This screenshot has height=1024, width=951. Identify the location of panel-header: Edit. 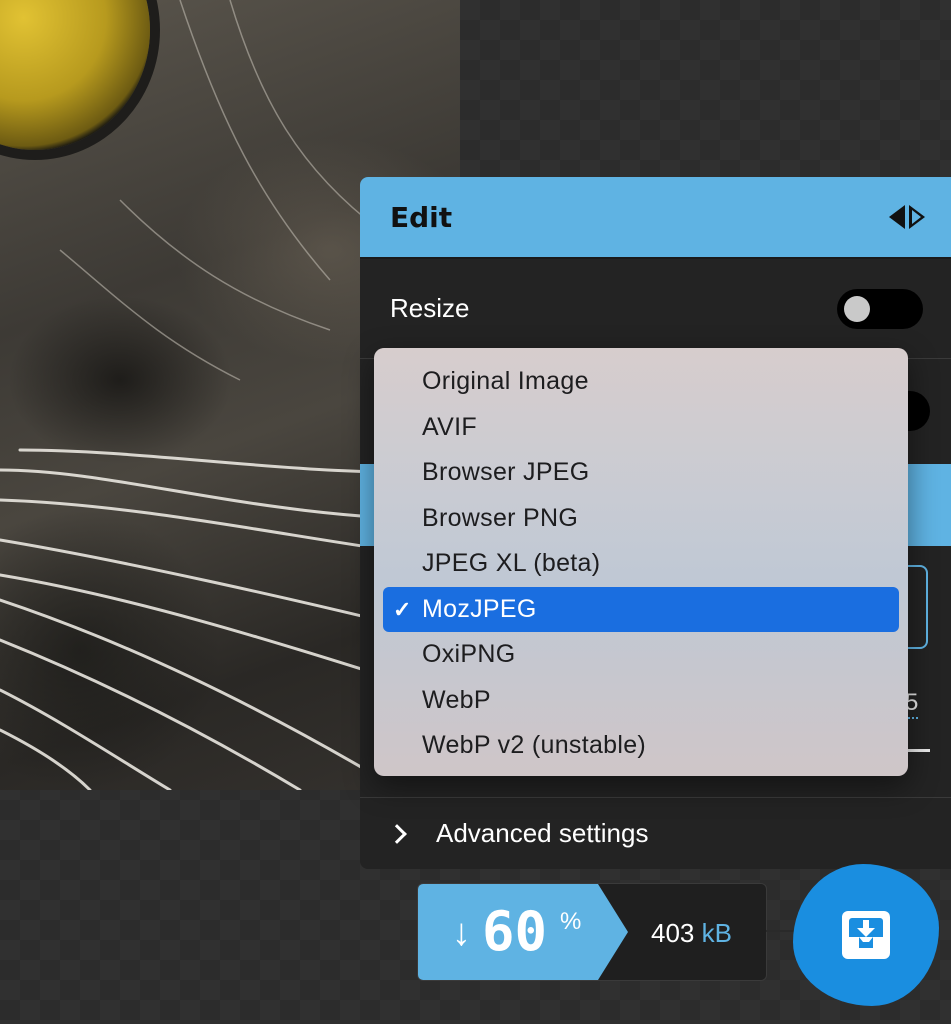
(655, 218).